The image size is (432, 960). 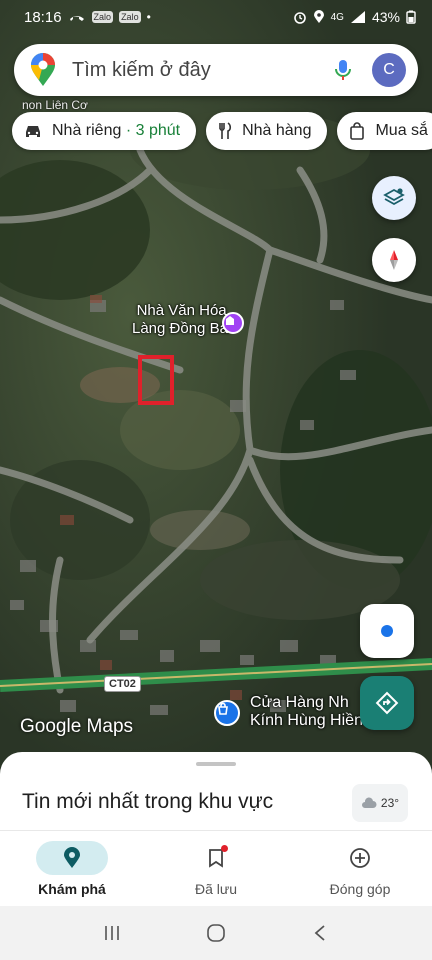 I want to click on nav-saved-wrap, so click(x=216, y=858).